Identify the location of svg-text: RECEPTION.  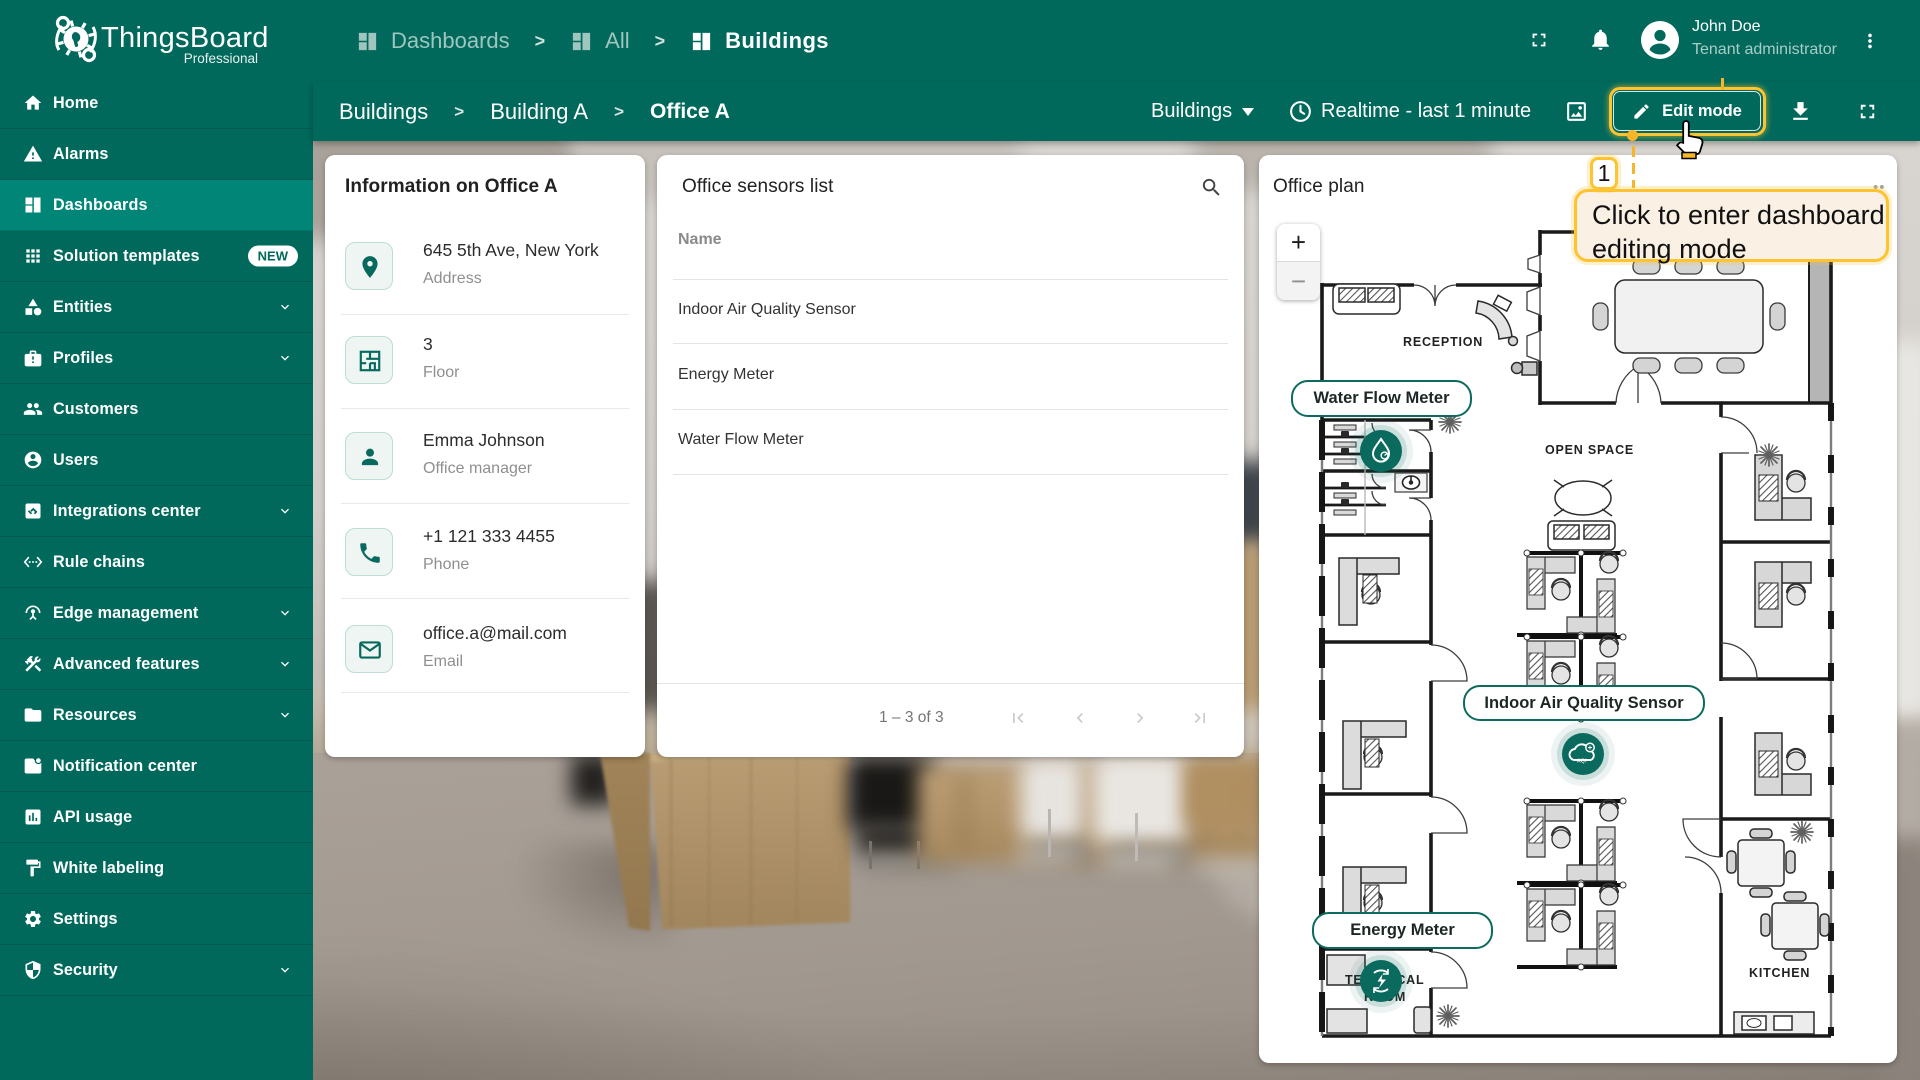
(1443, 342).